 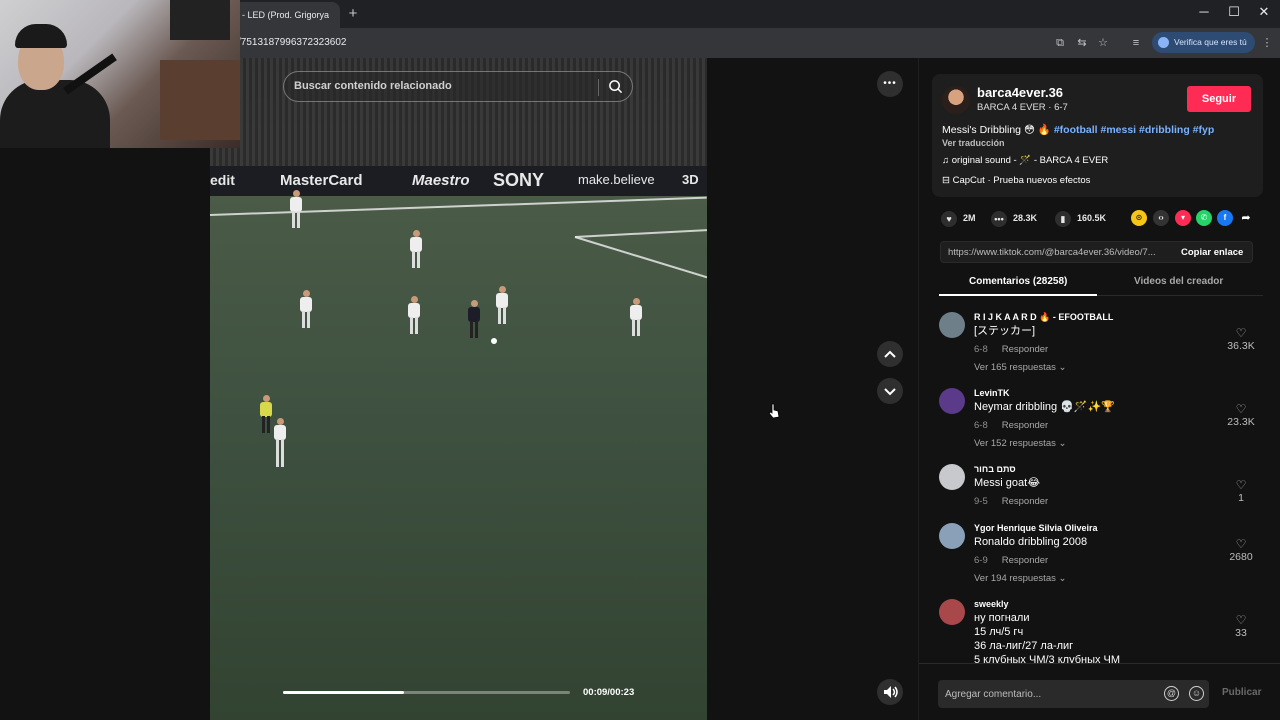 What do you see at coordinates (1204, 11) in the screenshot?
I see `minimize-button: ─` at bounding box center [1204, 11].